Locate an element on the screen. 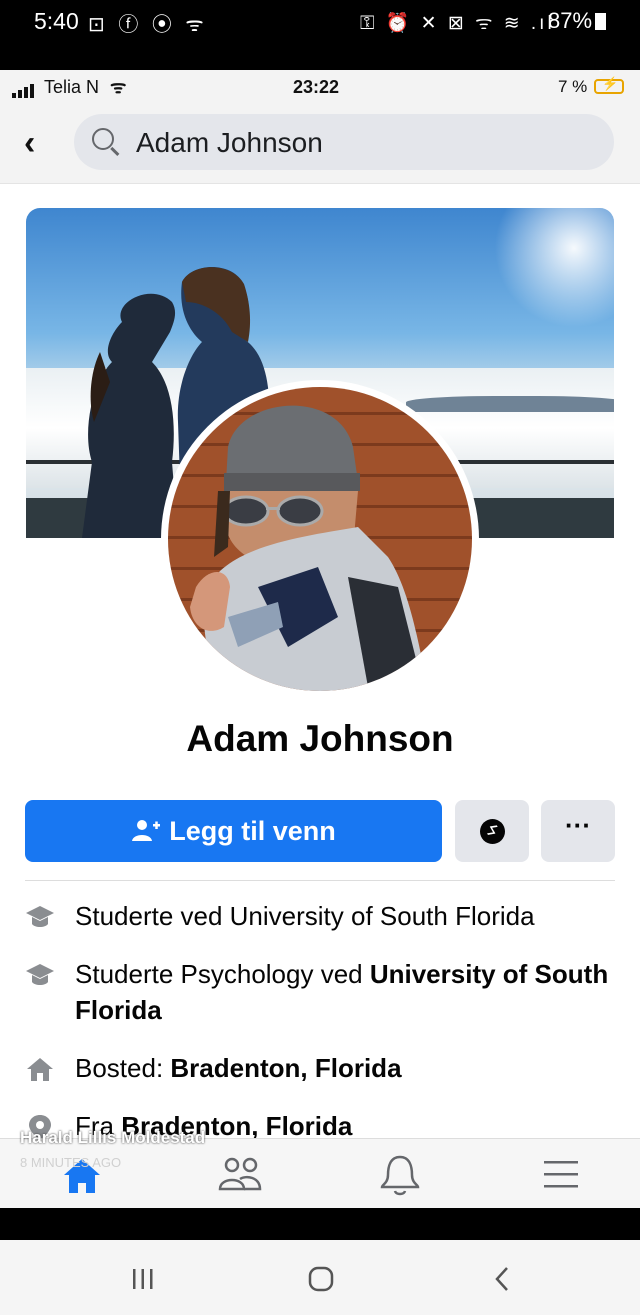 This screenshot has width=640, height=1315. back-nav-icon is located at coordinates (503, 1279).